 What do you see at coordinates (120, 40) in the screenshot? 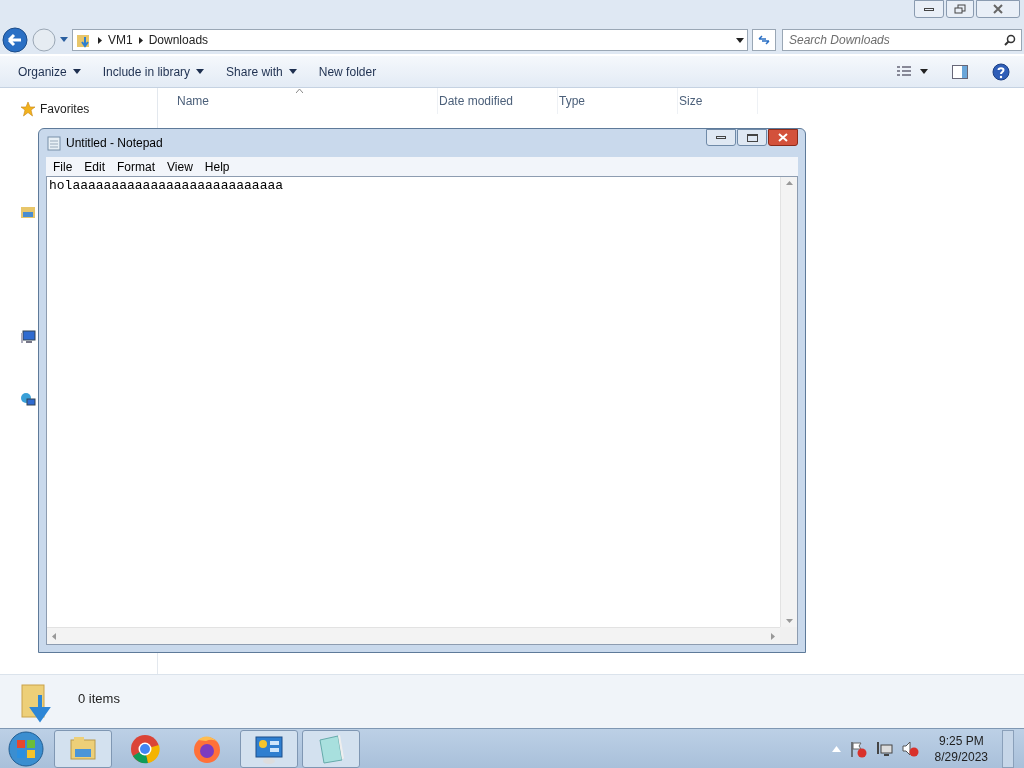
I see `breadcrumb: VM1` at bounding box center [120, 40].